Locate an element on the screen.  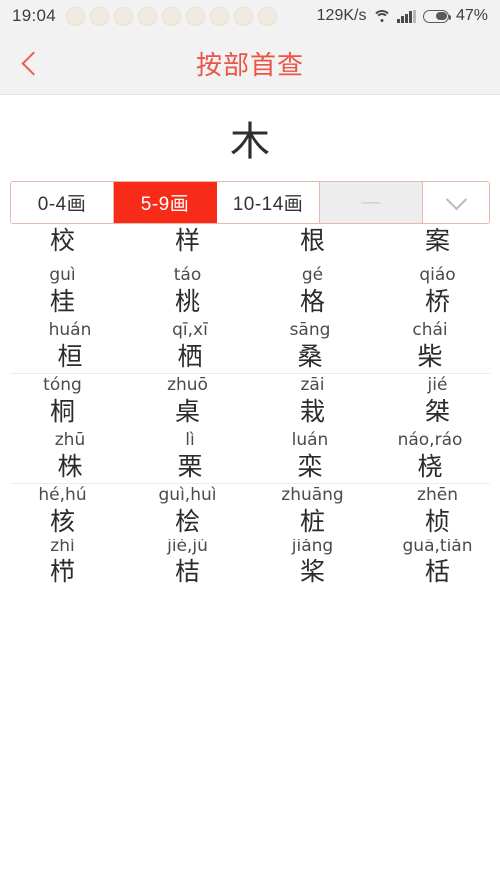
character-cell: zhēn 桢 is located at coordinates (437, 511).